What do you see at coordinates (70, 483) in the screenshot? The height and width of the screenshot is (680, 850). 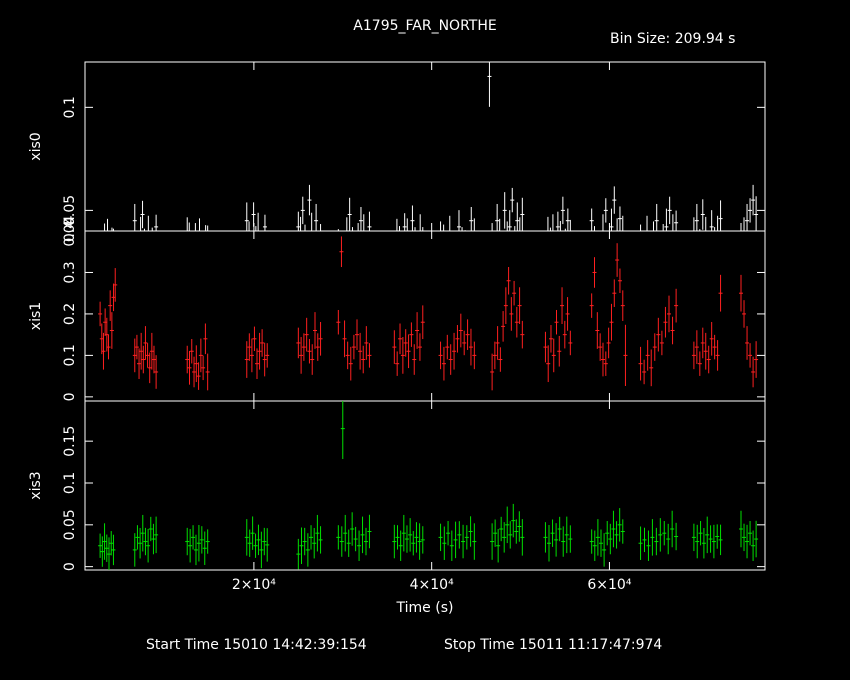 I see `y-tick-label: 0.1` at bounding box center [70, 483].